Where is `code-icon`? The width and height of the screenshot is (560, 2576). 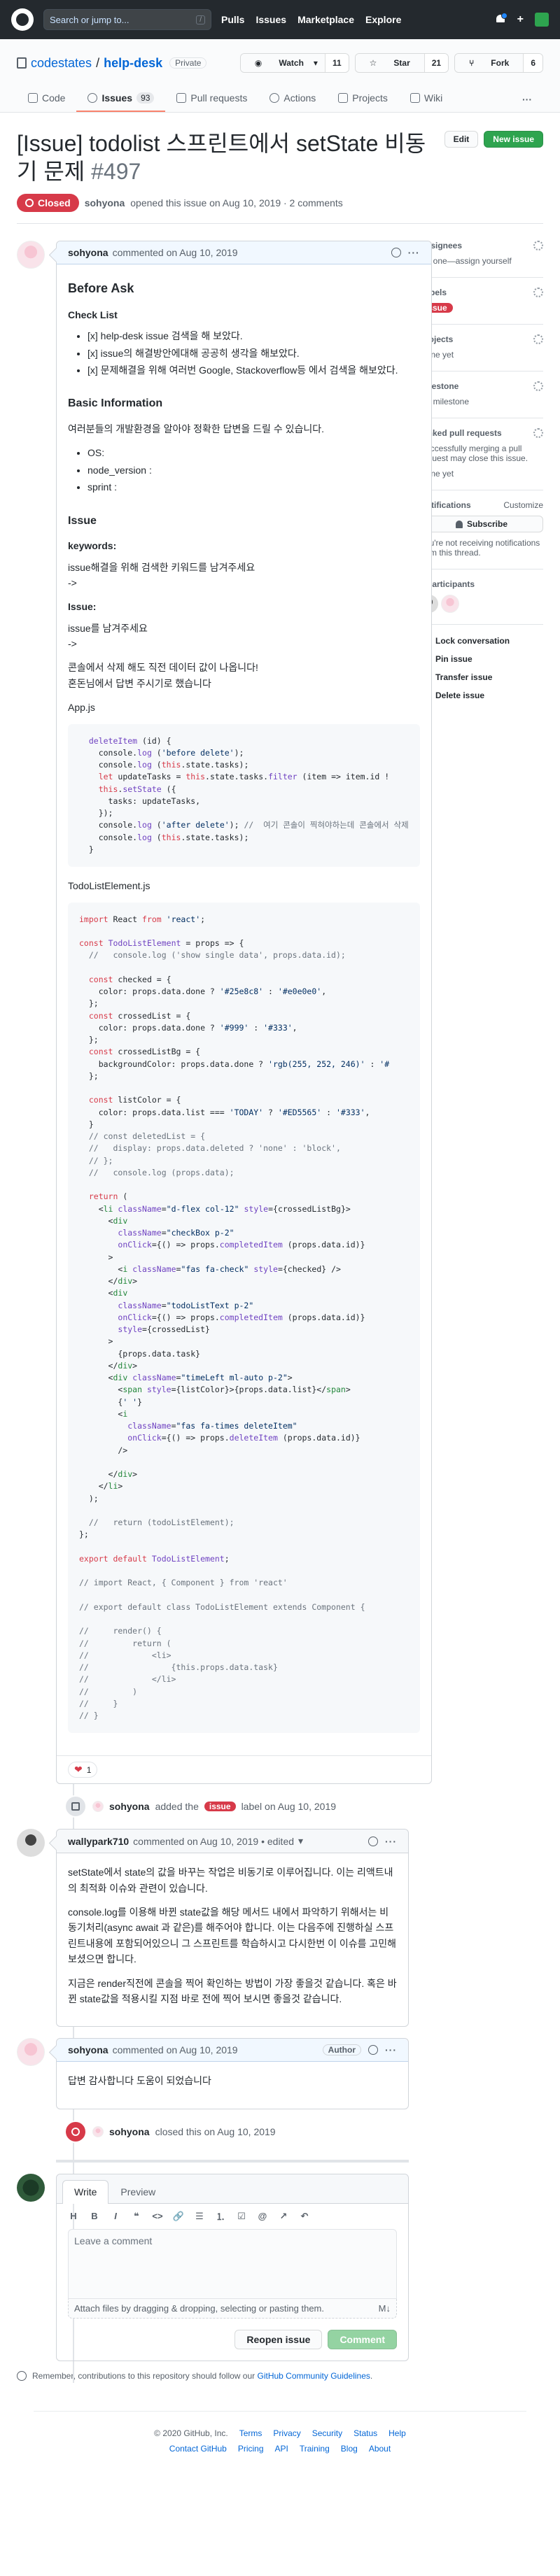
code-icon is located at coordinates (33, 98).